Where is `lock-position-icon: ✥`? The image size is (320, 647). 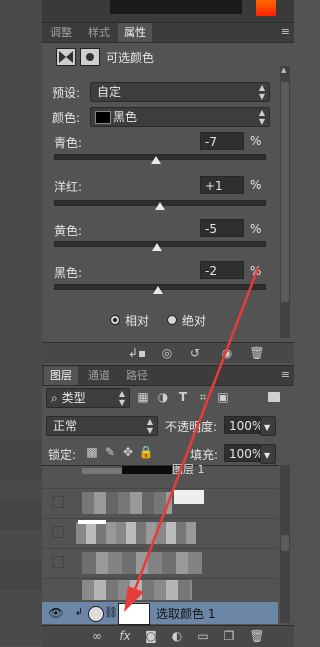
lock-position-icon: ✥ is located at coordinates (128, 452).